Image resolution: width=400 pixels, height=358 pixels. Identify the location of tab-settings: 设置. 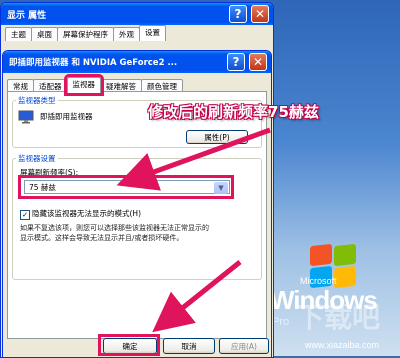
(152, 33).